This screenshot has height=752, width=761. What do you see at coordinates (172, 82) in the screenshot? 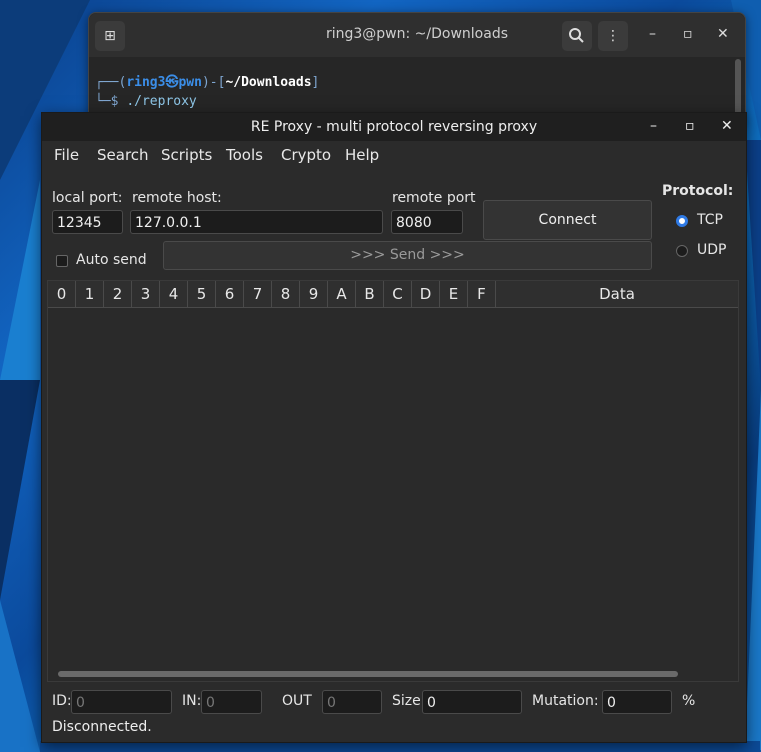
I see `prompt-at: ㉿` at bounding box center [172, 82].